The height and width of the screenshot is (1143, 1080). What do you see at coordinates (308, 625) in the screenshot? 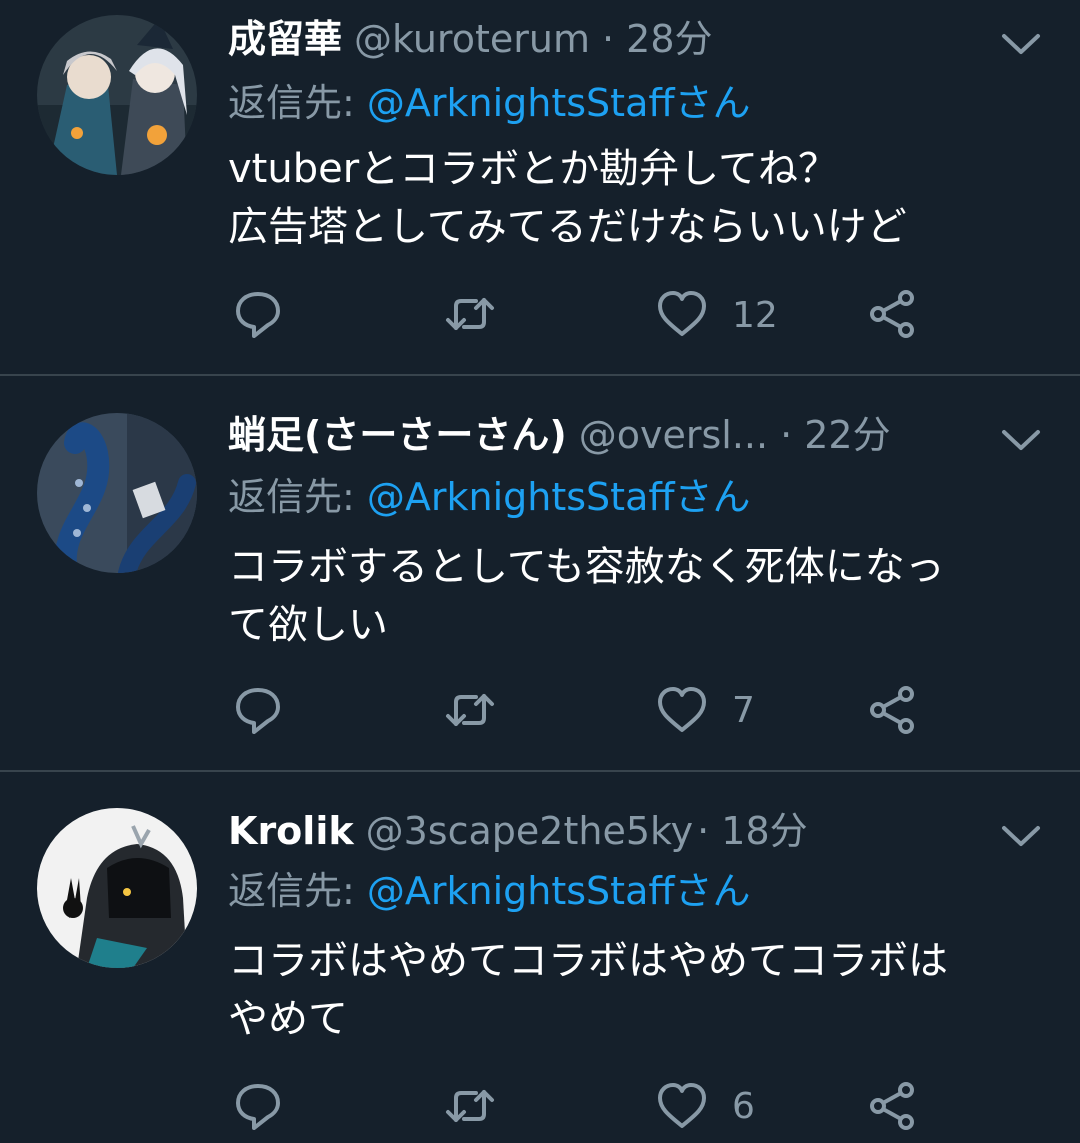
I see `tweet-text-line: て欲しい` at bounding box center [308, 625].